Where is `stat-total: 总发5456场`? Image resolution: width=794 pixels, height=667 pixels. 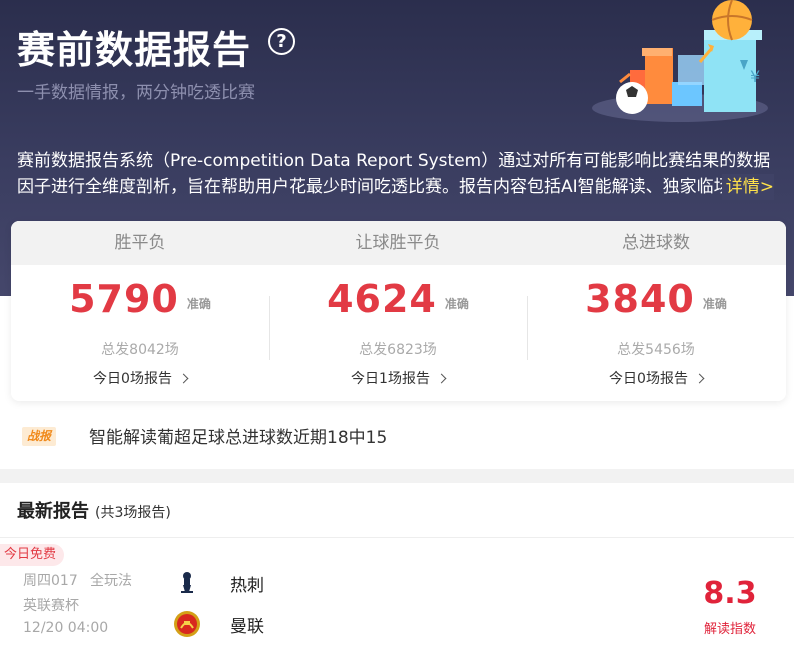 stat-total: 总发5456场 is located at coordinates (656, 350).